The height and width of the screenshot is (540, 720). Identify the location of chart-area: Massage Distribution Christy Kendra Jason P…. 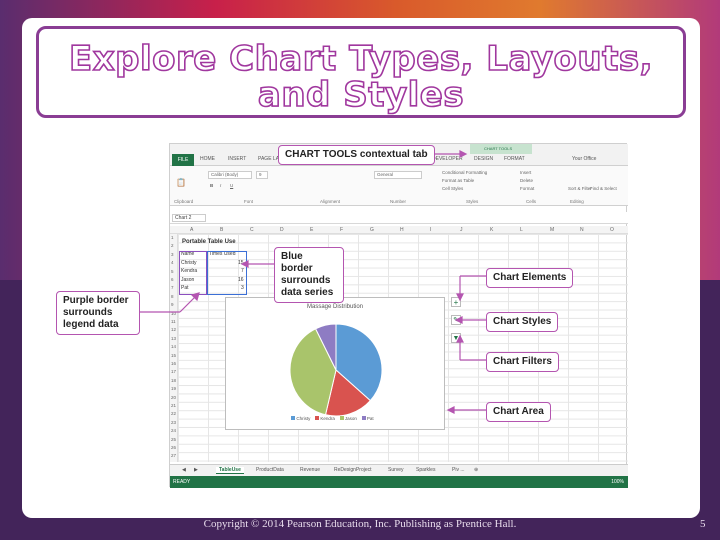
(335, 363).